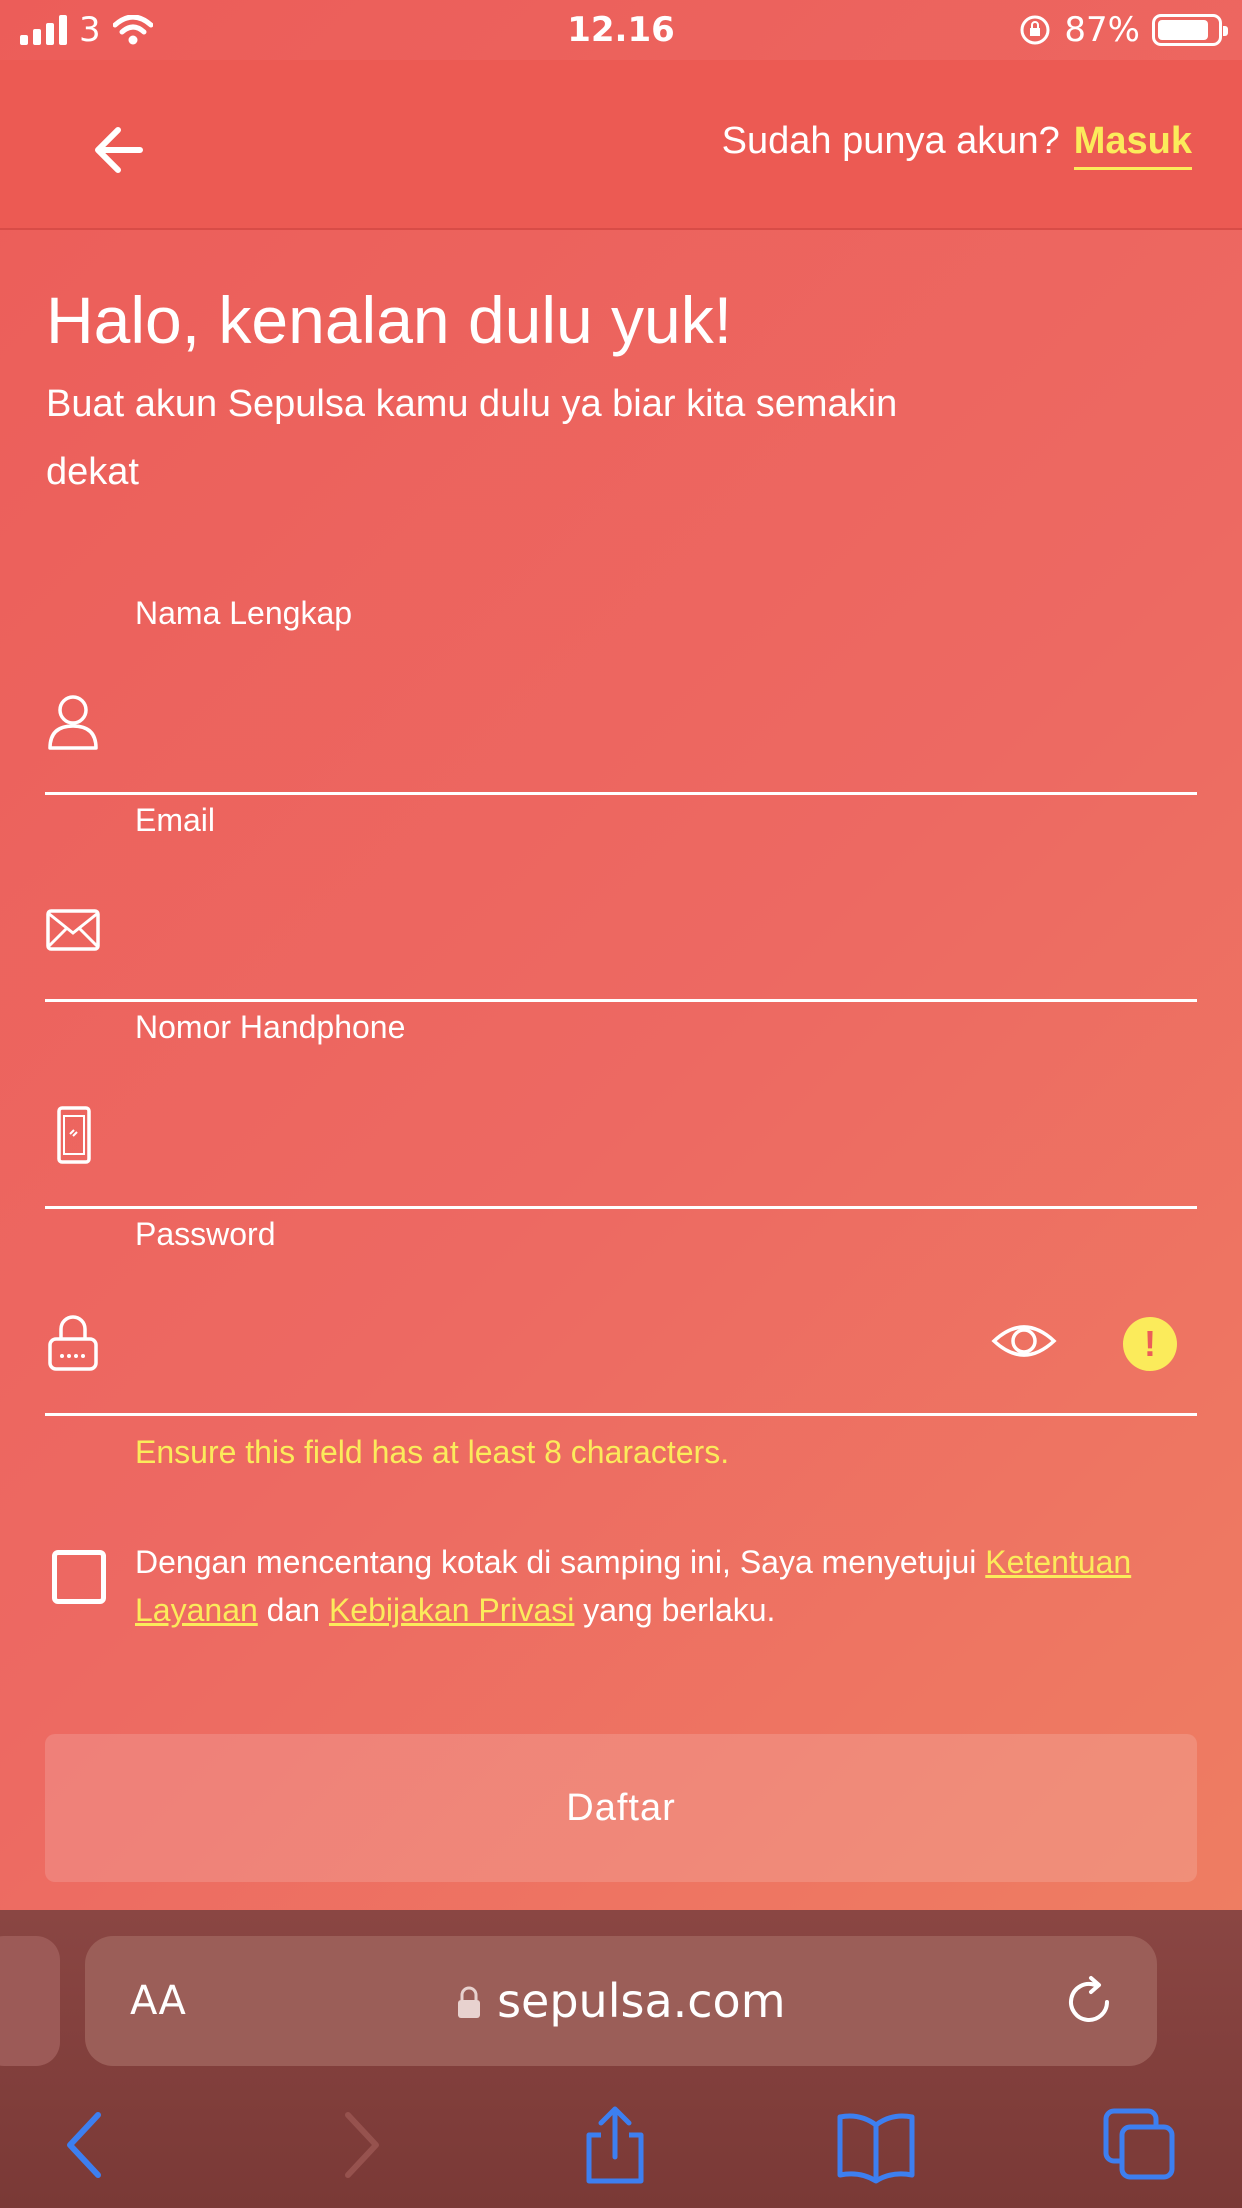  What do you see at coordinates (535, 949) in the screenshot?
I see `email-input` at bounding box center [535, 949].